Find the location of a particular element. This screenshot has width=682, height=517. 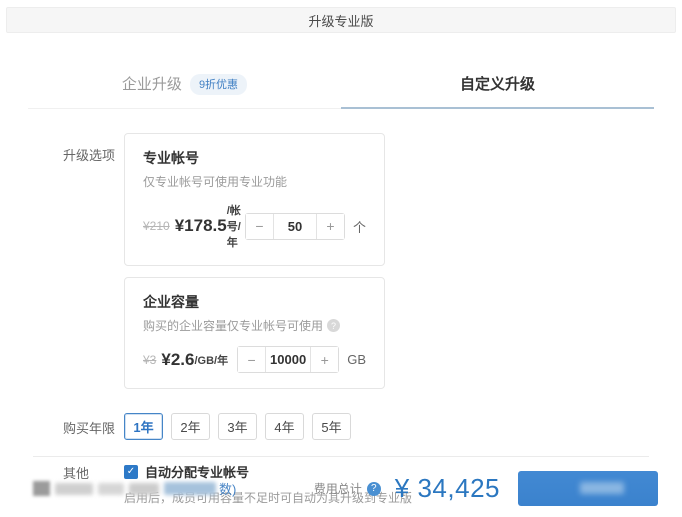

redacted-link is located at coordinates (190, 488).